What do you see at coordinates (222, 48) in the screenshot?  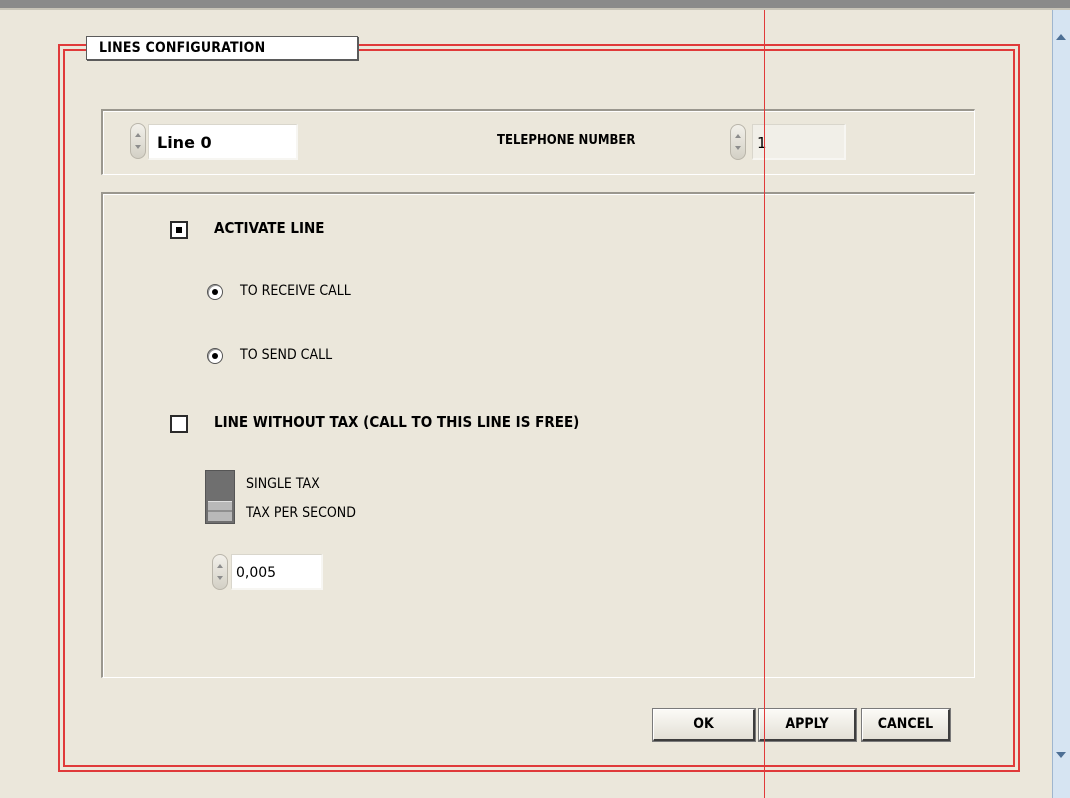 I see `frame-title: LINES CONFIGURATION` at bounding box center [222, 48].